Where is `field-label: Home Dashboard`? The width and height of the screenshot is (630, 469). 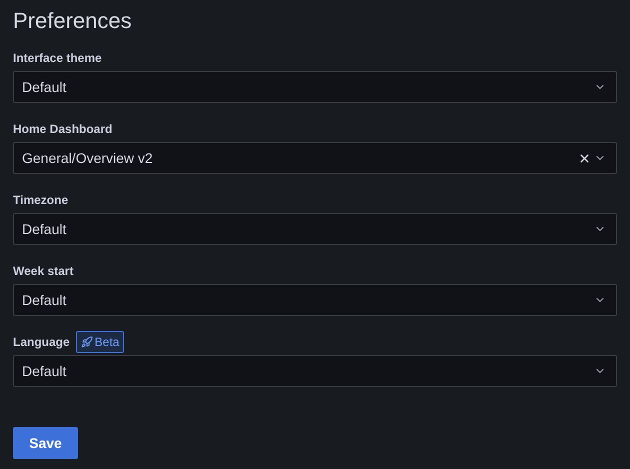 field-label: Home Dashboard is located at coordinates (62, 129).